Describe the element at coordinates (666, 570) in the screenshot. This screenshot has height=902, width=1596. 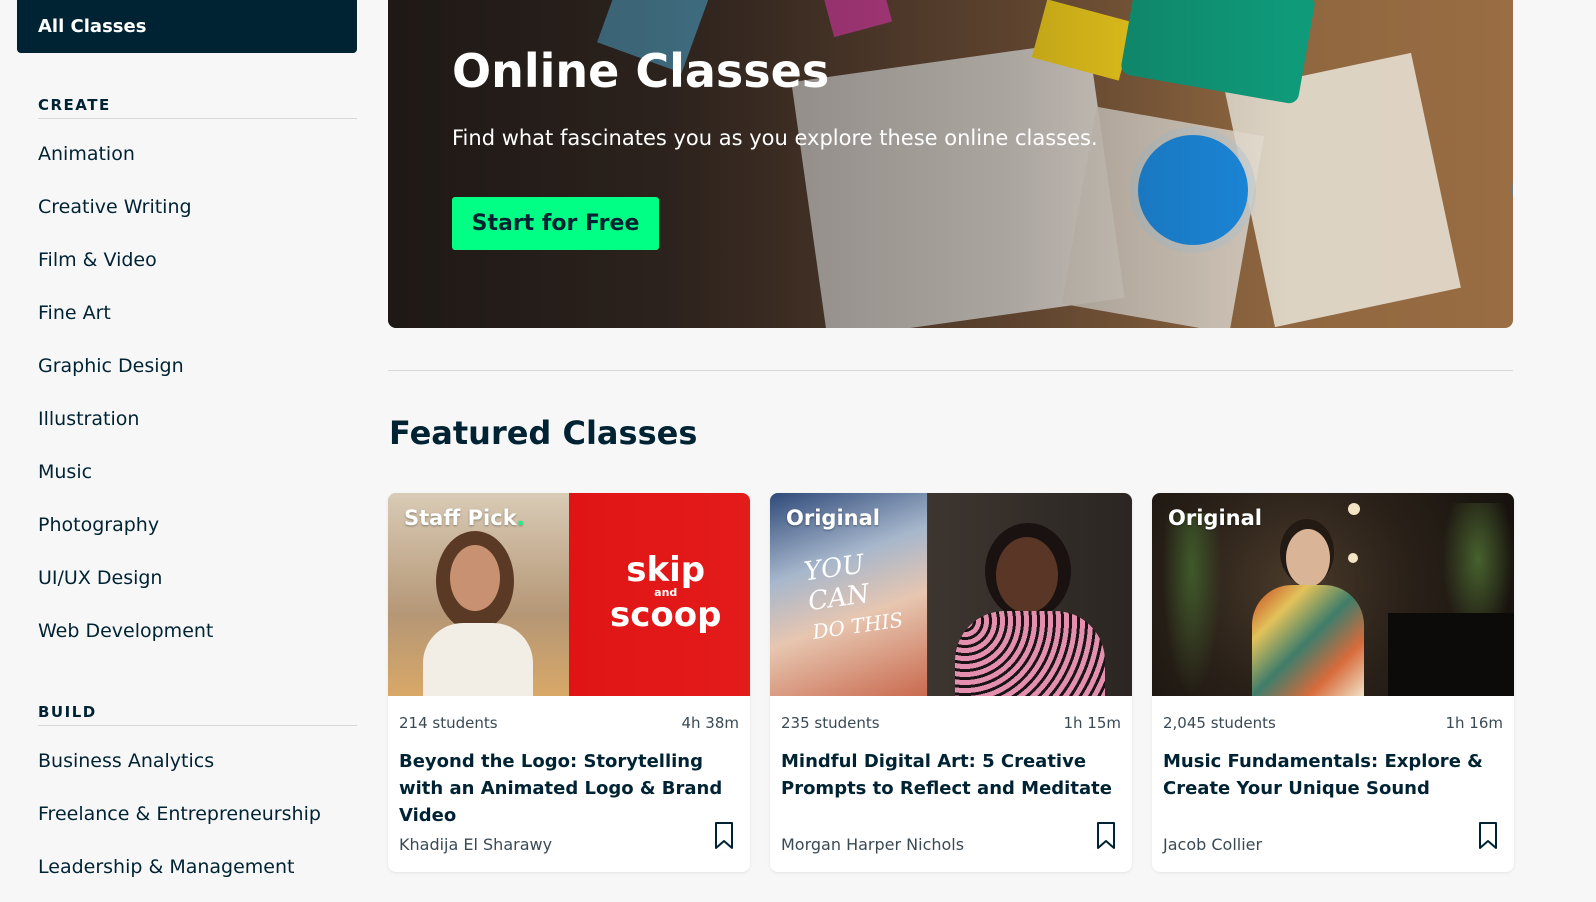
I see `logo-word-1: skip` at that location.